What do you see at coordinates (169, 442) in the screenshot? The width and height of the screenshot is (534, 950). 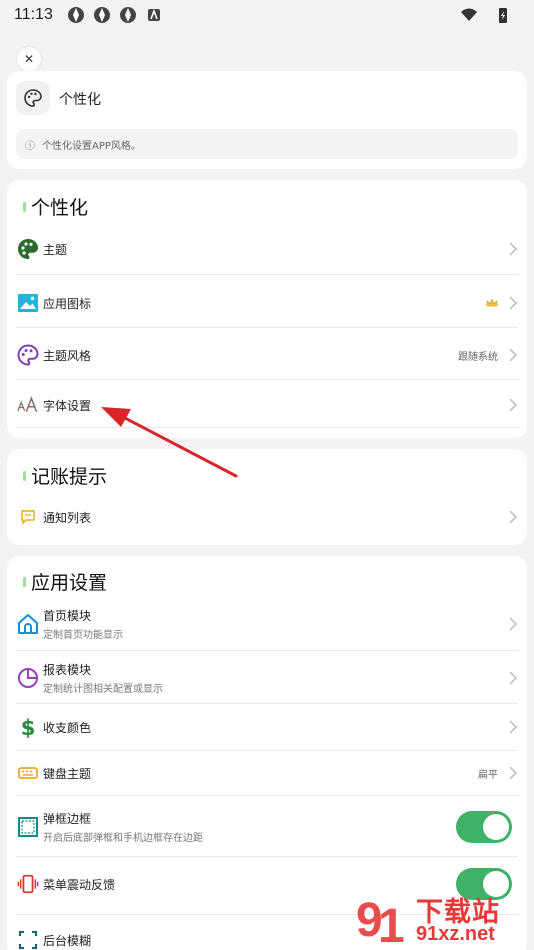 I see `annotation-arrow` at bounding box center [169, 442].